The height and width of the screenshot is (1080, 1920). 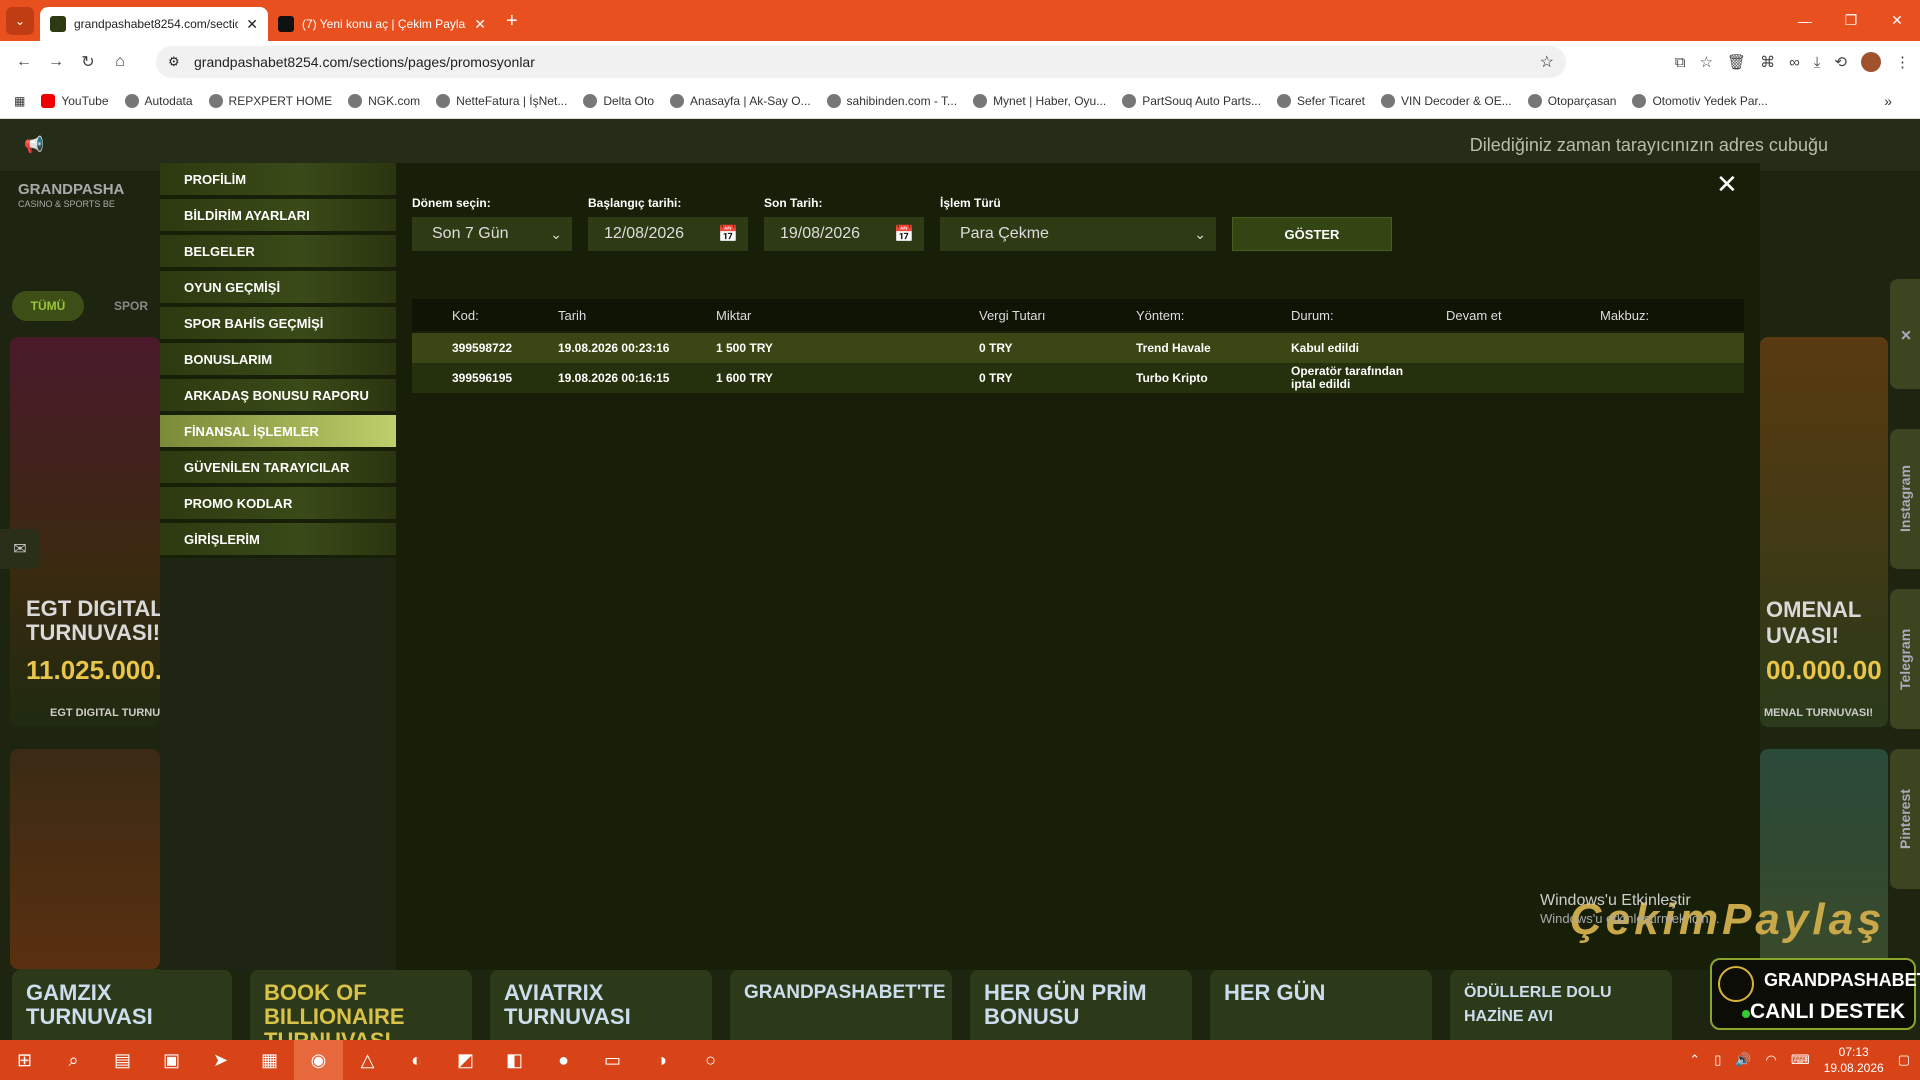 What do you see at coordinates (1727, 184) in the screenshot?
I see `modal-close-icon: ✕` at bounding box center [1727, 184].